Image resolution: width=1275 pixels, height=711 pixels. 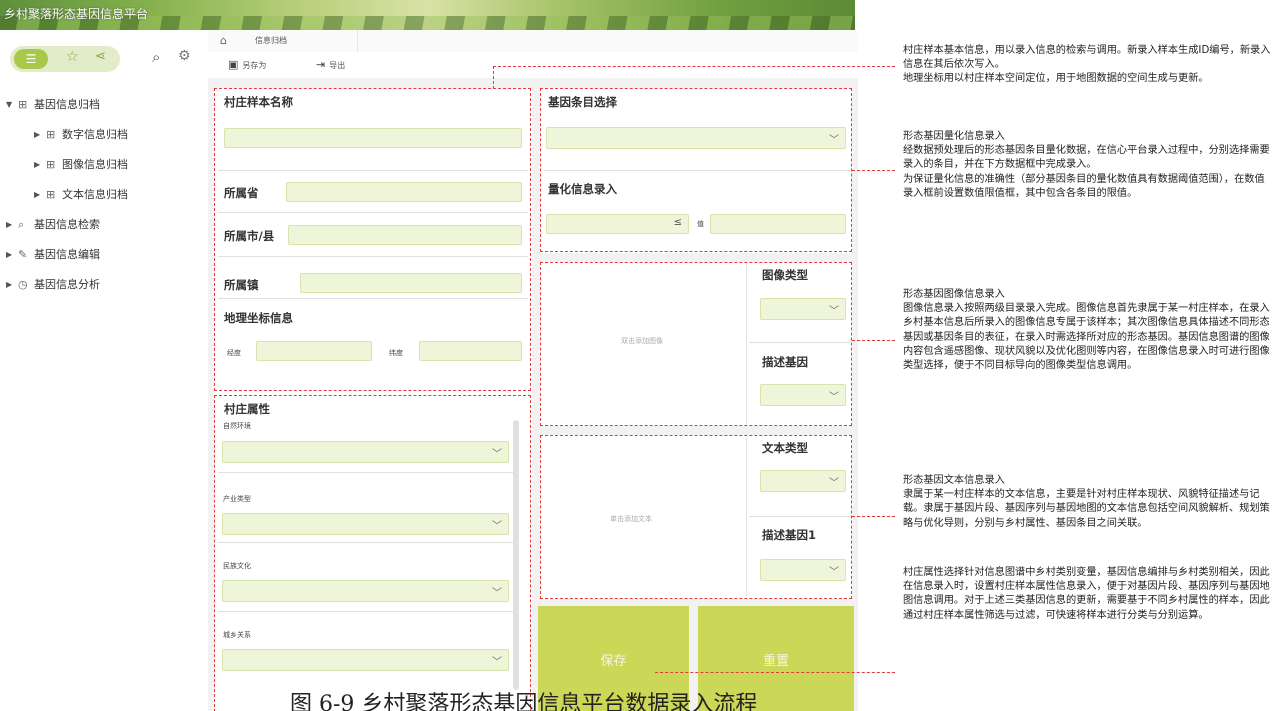 What do you see at coordinates (21, 224) in the screenshot?
I see `search-doc-icon: ⌕` at bounding box center [21, 224].